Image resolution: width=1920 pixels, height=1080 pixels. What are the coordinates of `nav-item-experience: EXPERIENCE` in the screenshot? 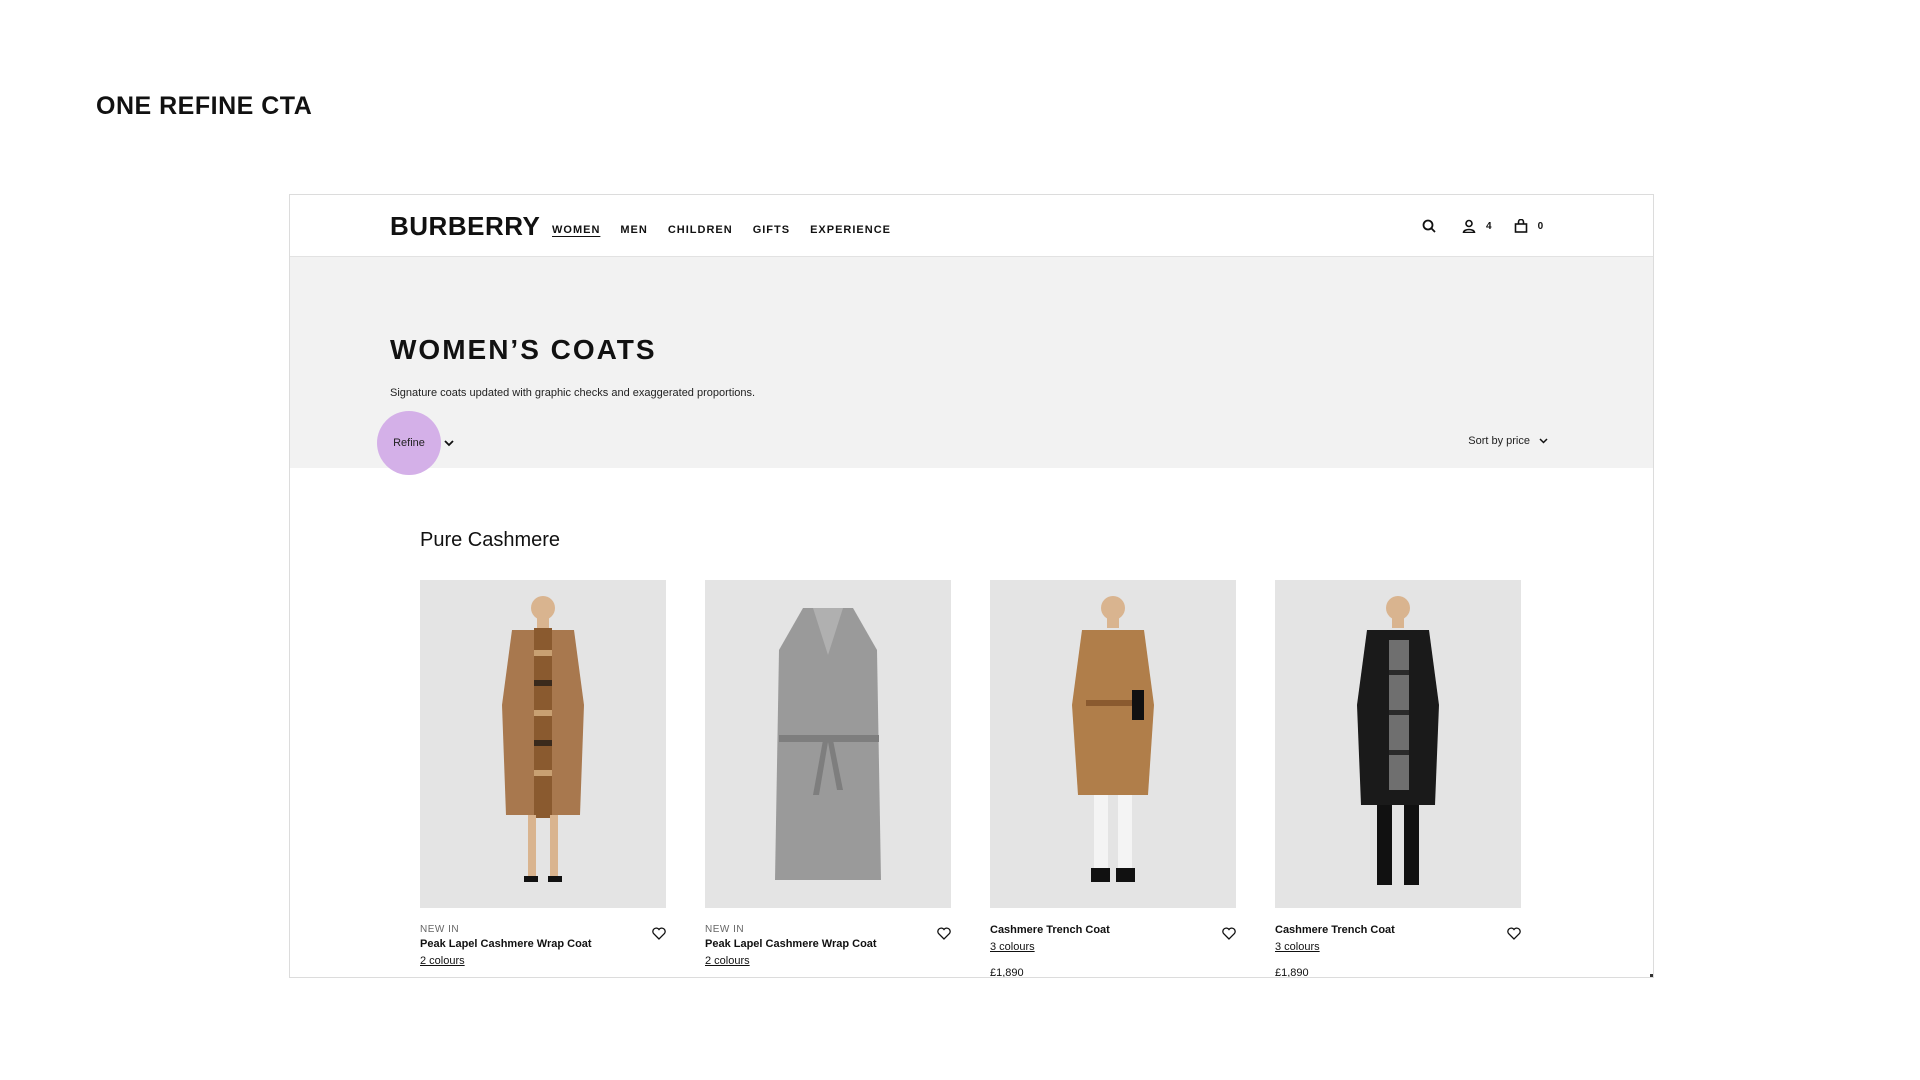 It's located at (850, 230).